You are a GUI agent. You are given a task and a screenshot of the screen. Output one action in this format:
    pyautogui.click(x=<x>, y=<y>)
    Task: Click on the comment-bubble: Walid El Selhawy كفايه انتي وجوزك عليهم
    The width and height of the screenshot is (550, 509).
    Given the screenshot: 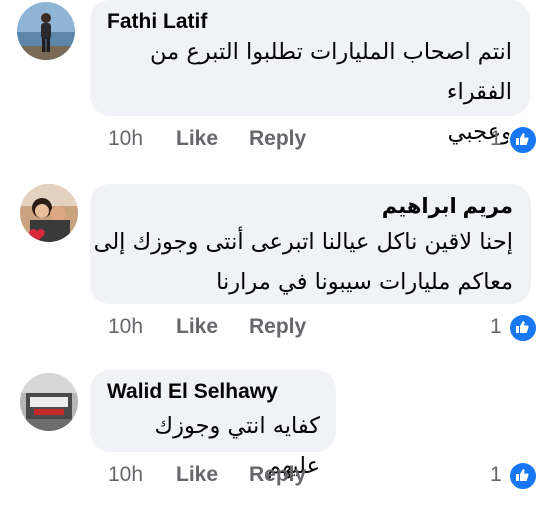 What is the action you would take?
    pyautogui.click(x=213, y=424)
    